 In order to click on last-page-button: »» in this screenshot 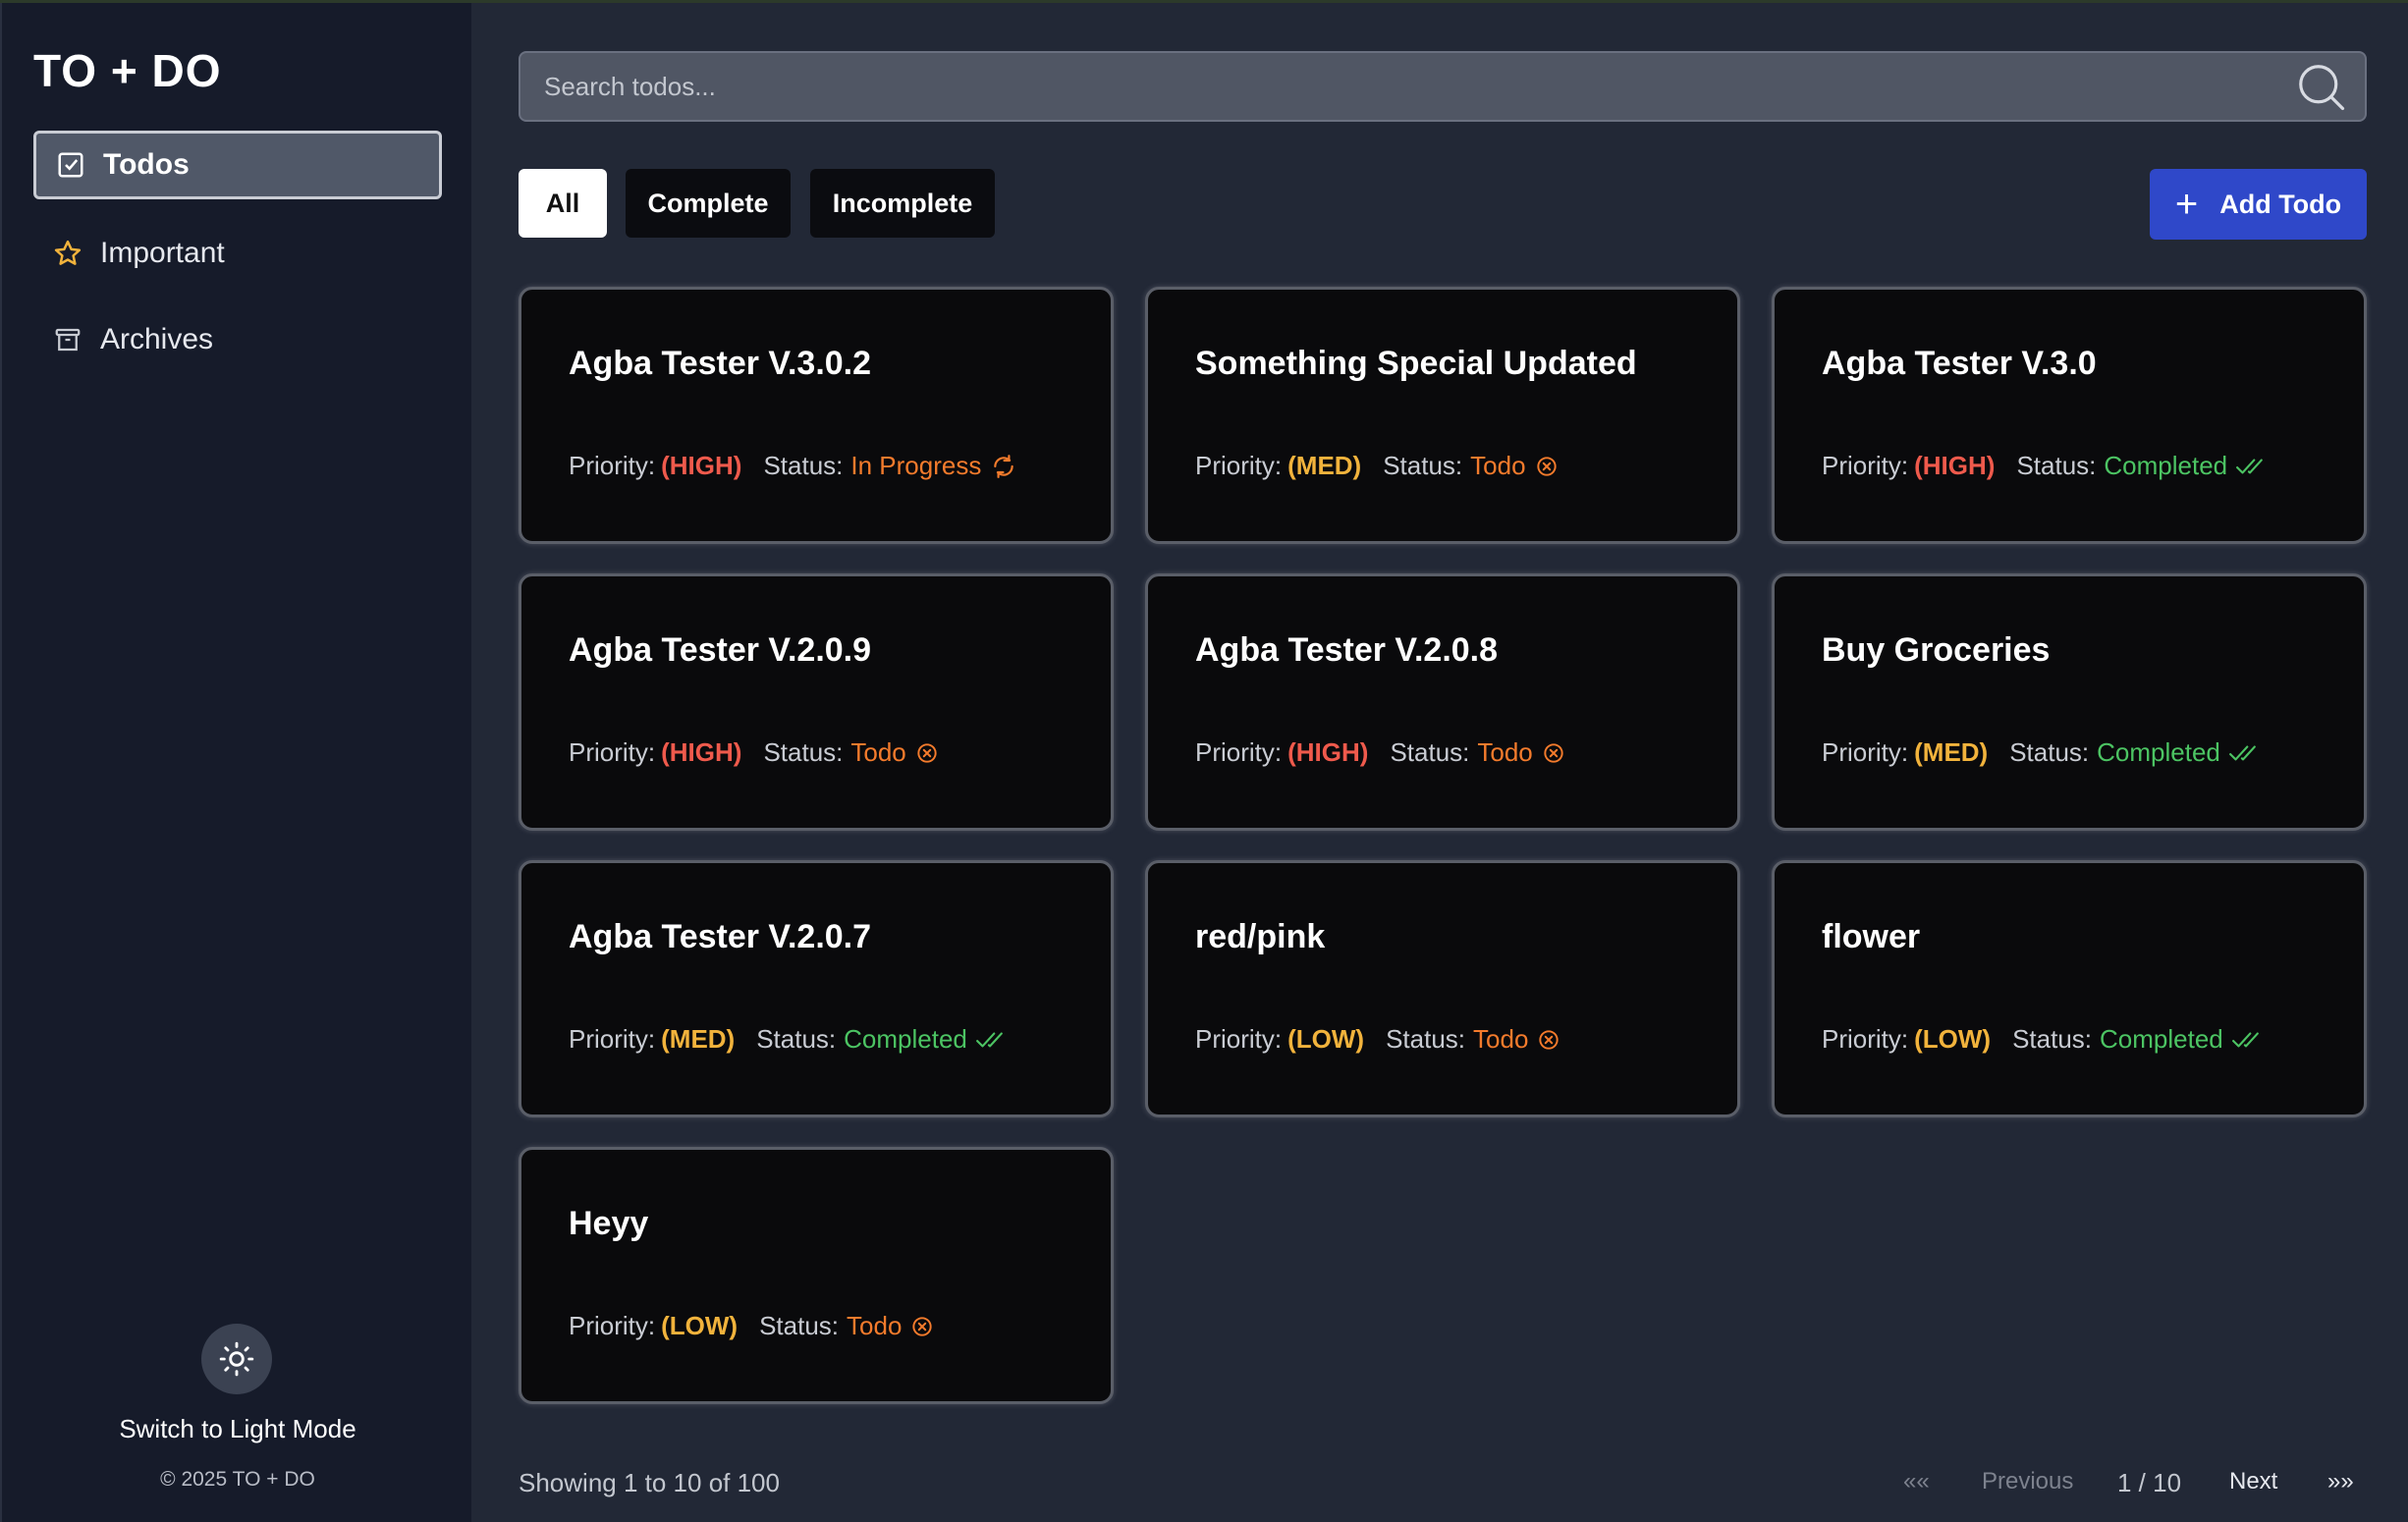, I will do `click(2341, 1481)`.